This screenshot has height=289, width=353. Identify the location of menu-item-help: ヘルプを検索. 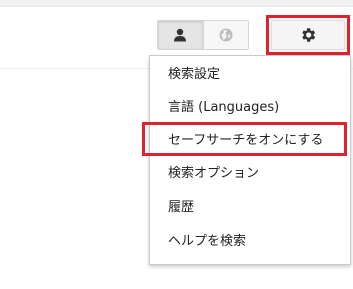
(207, 242).